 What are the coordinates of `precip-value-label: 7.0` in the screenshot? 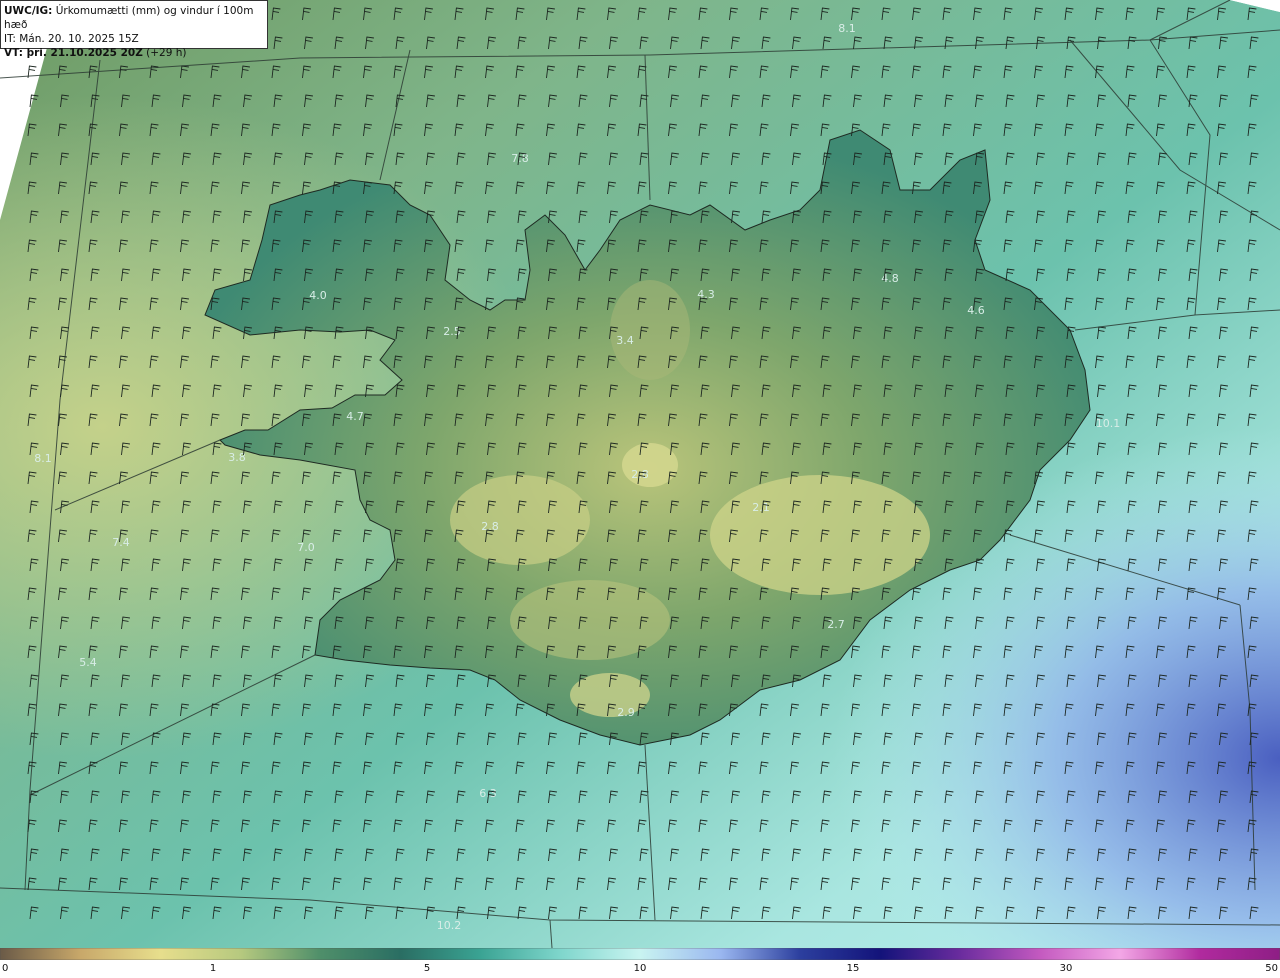 It's located at (306, 547).